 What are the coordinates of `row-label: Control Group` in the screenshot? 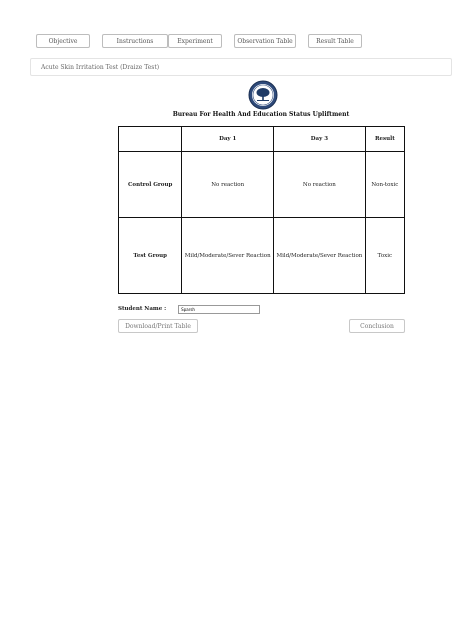 It's located at (150, 184).